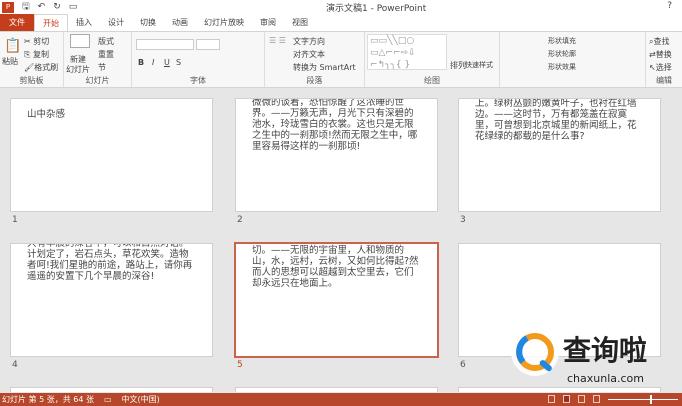 The image size is (682, 406). I want to click on text-direction-button: 文字方向, so click(309, 41).